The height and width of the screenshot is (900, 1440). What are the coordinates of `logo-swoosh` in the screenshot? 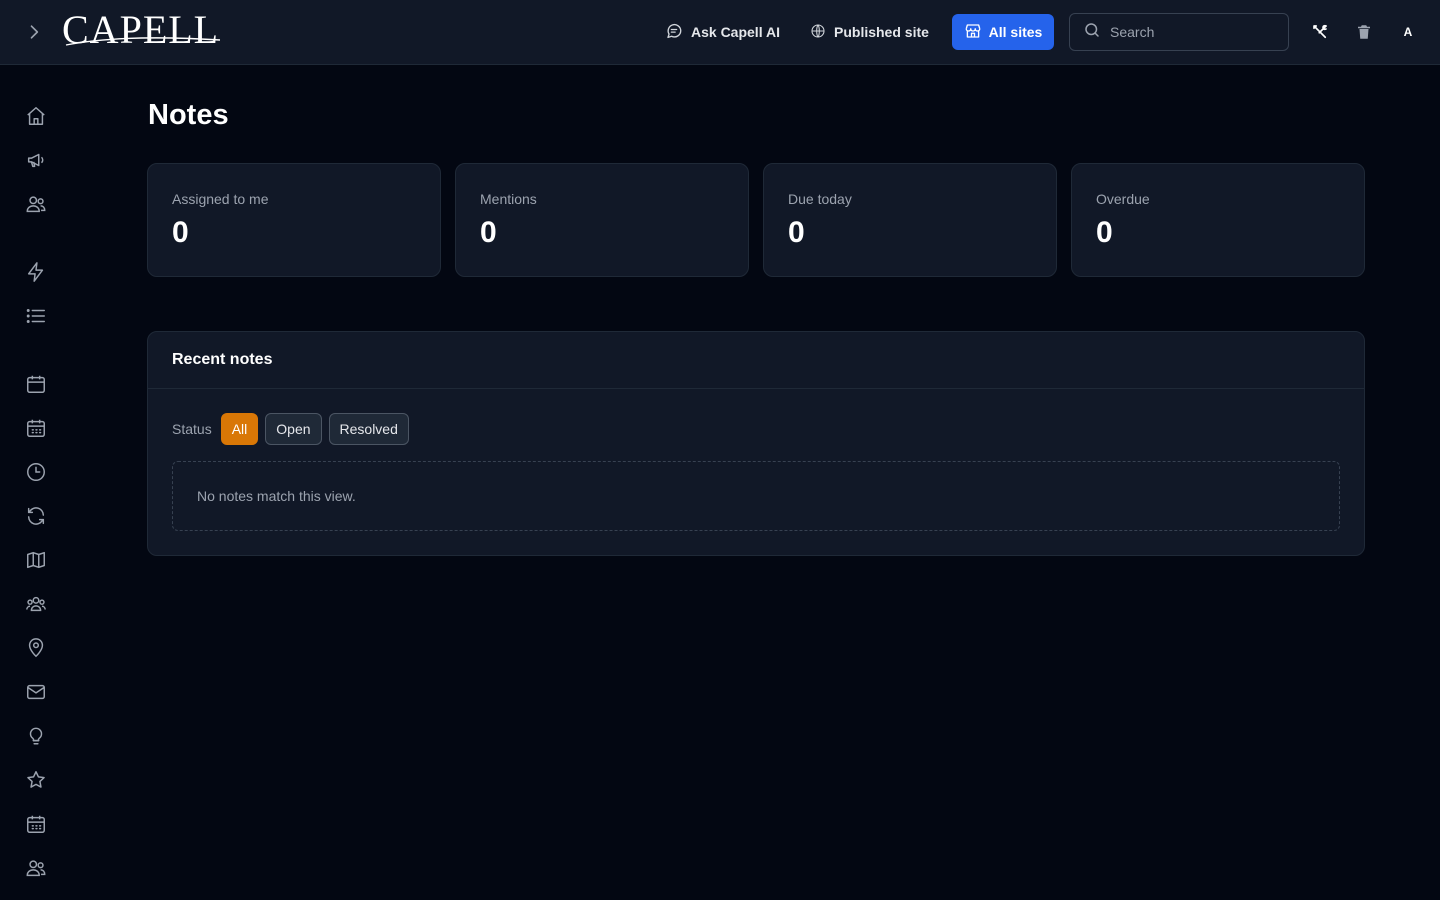 It's located at (143, 41).